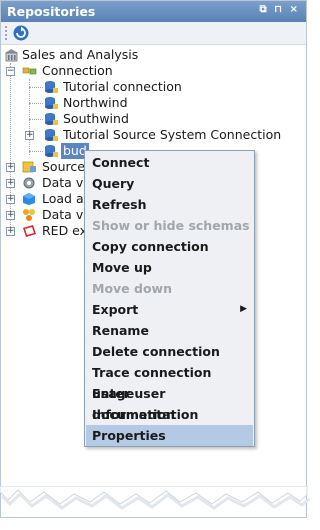 The image size is (320, 530). I want to click on node-label: Source, so click(63, 166).